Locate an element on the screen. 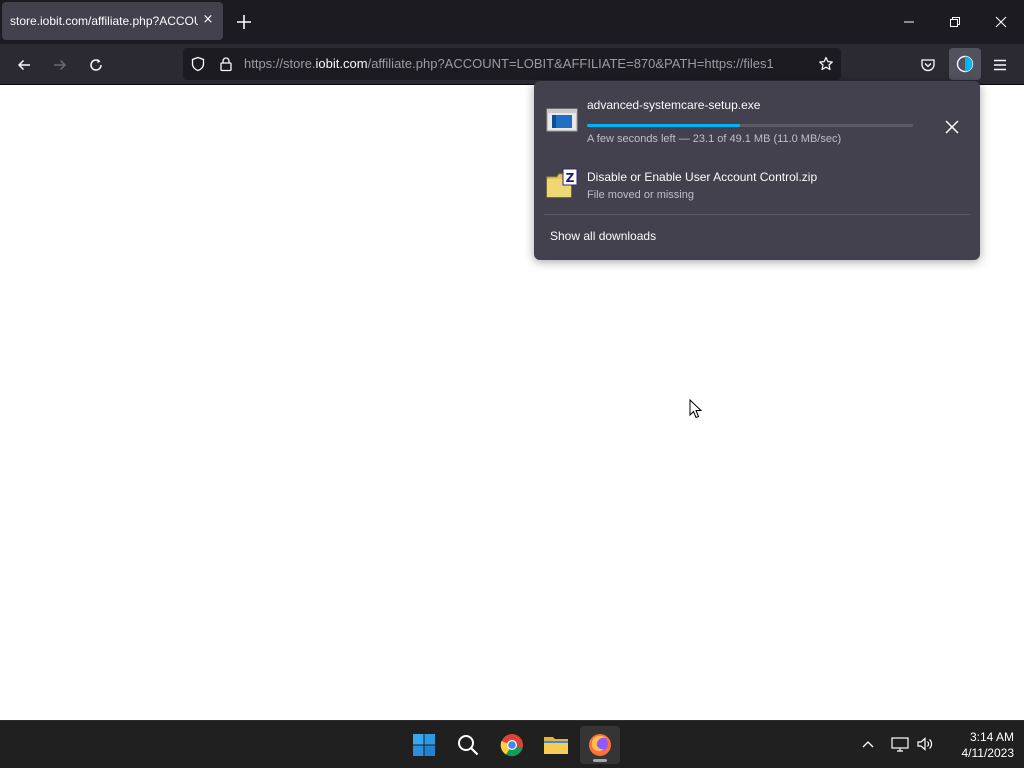  forward-button is located at coordinates (60, 65).